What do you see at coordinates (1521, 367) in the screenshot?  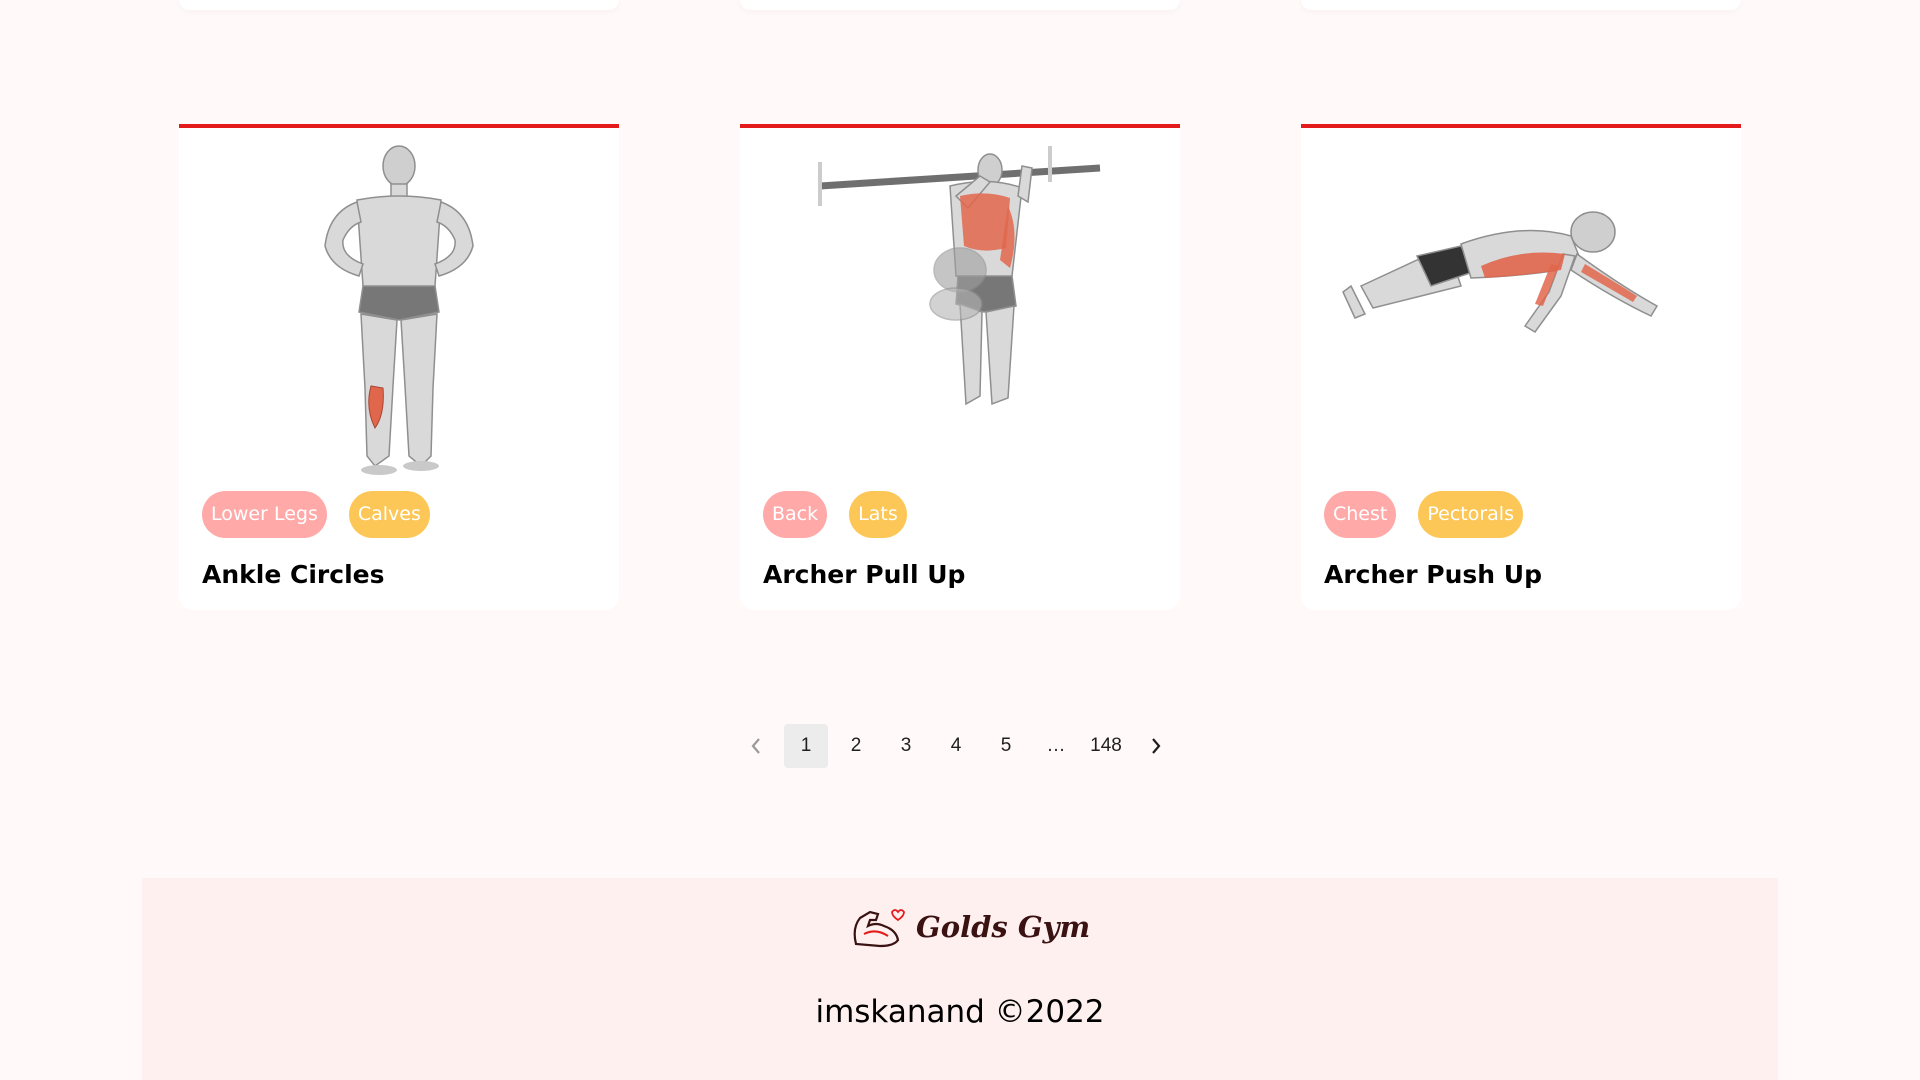 I see `exercise-card: Chest Pectorals Archer Push Up` at bounding box center [1521, 367].